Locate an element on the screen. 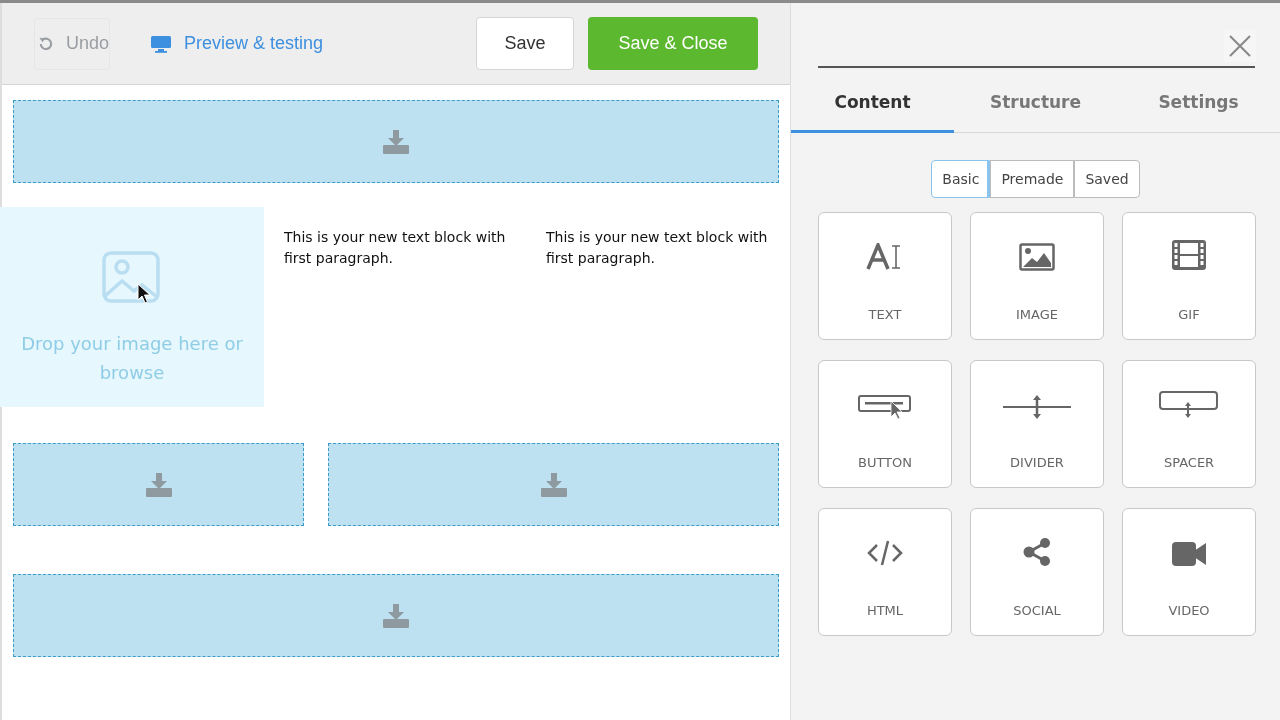  drop-image-text: Drop your image here or browse is located at coordinates (132, 358).